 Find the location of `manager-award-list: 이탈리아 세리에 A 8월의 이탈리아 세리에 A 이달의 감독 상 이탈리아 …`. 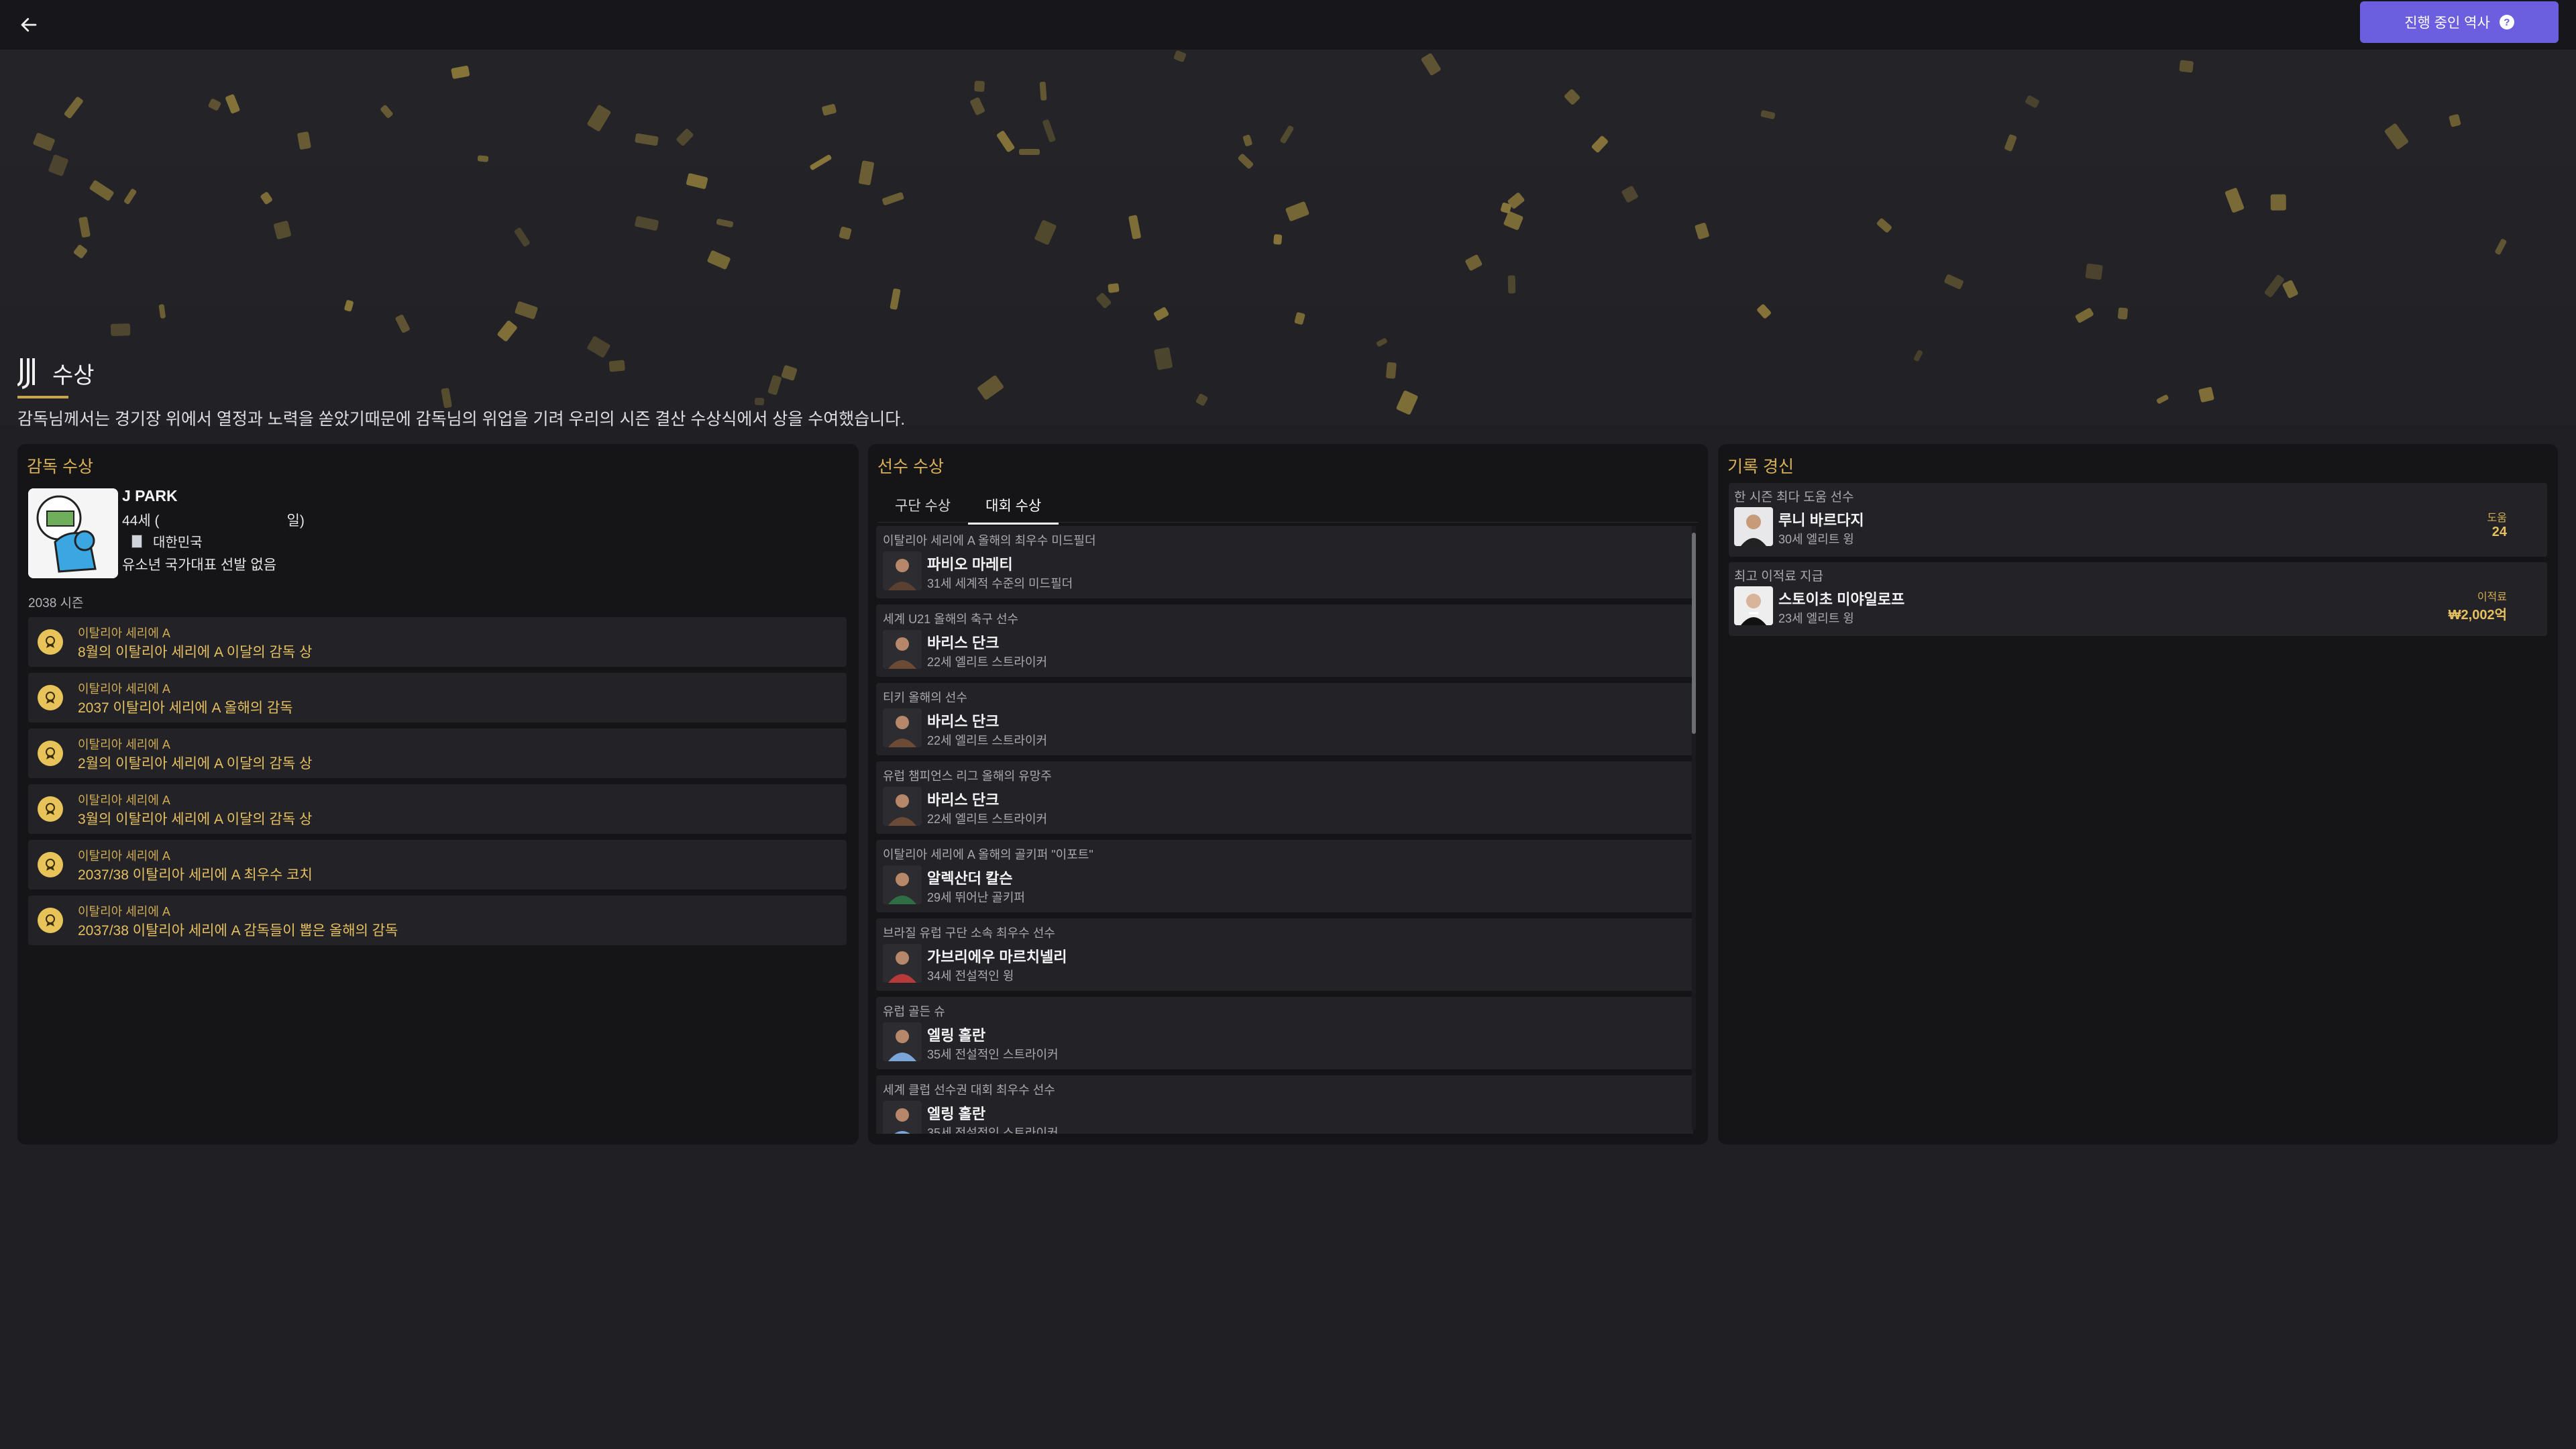

manager-award-list: 이탈리아 세리에 A 8월의 이탈리아 세리에 A 이달의 감독 상 이탈리아 … is located at coordinates (437, 784).